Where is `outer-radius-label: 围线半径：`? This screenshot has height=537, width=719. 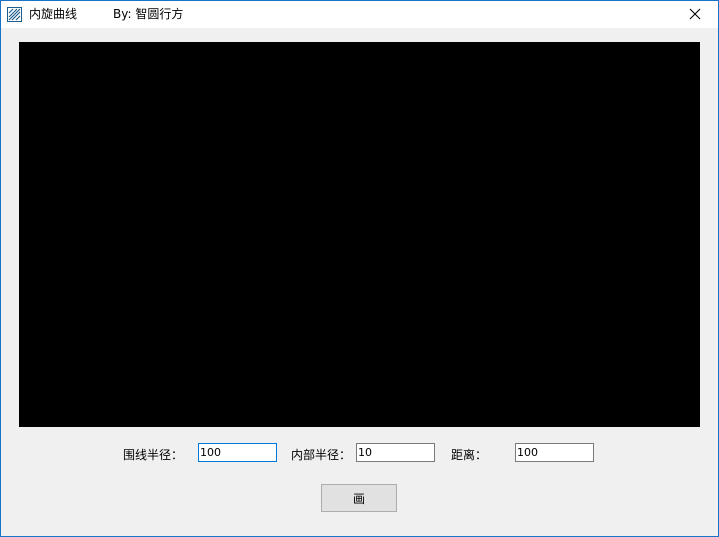 outer-radius-label: 围线半径： is located at coordinates (153, 455).